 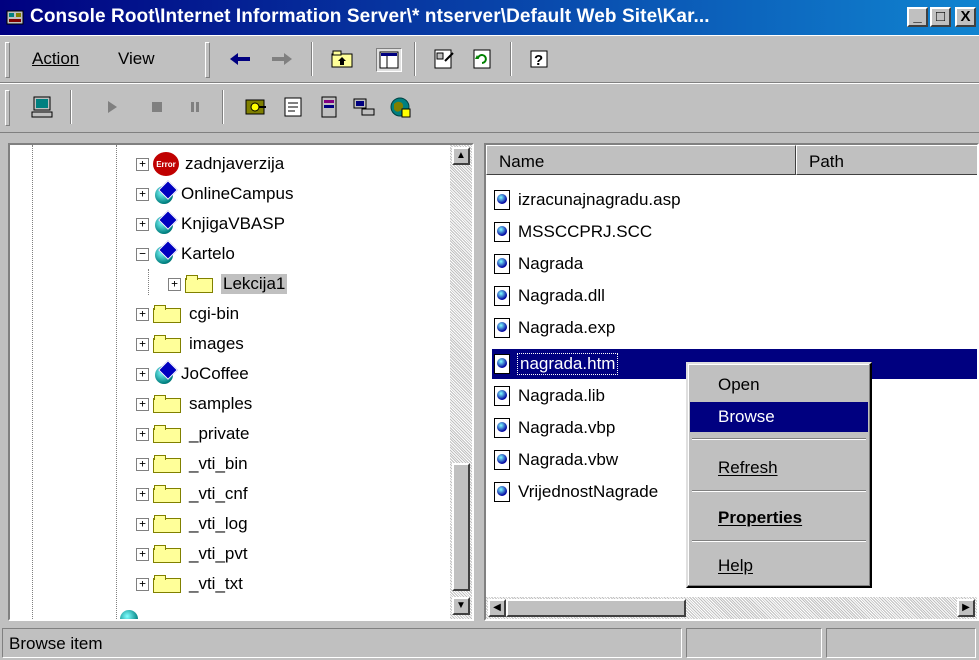 What do you see at coordinates (965, 17) in the screenshot?
I see `close-button: X` at bounding box center [965, 17].